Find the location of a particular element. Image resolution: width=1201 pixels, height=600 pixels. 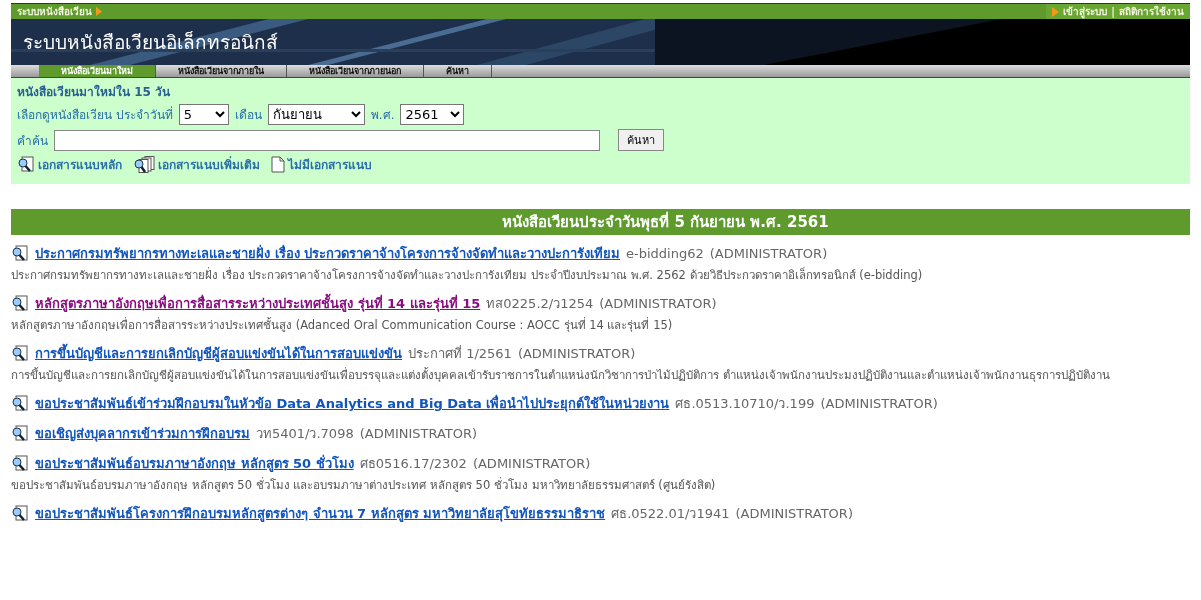

circular-link: ประกาศกรมทรัพยากรทางทะเลและชายฝั่ง เรื่อง ประกวดราคาจ้างโครงการจ้างจัดทำและวางปะการังเทียม is located at coordinates (328, 253).